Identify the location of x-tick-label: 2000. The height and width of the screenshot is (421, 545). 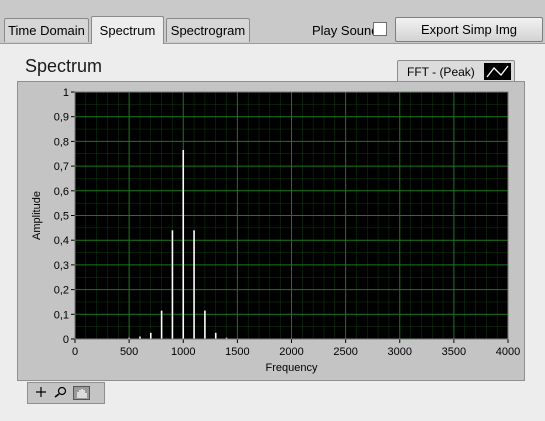
(291, 352).